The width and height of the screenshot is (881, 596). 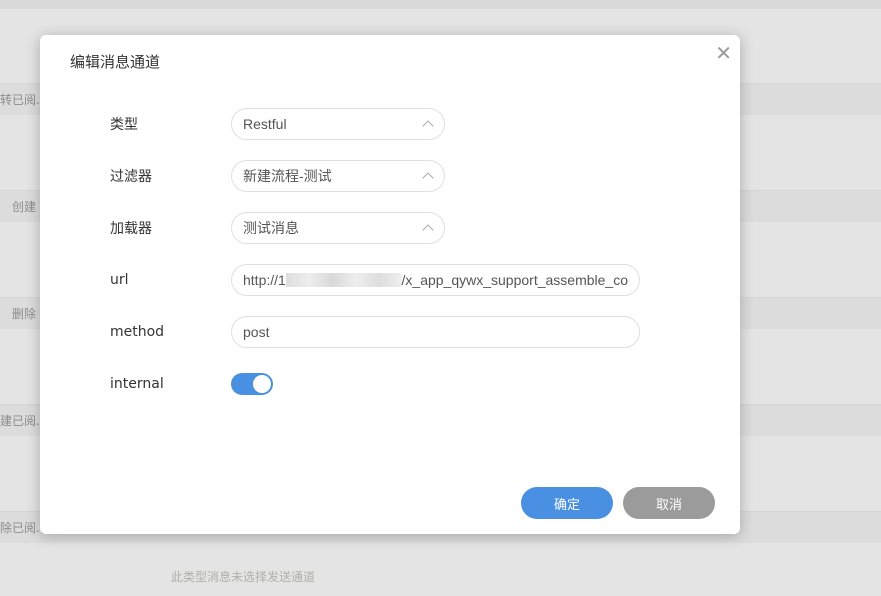 What do you see at coordinates (137, 332) in the screenshot?
I see `method-label: method` at bounding box center [137, 332].